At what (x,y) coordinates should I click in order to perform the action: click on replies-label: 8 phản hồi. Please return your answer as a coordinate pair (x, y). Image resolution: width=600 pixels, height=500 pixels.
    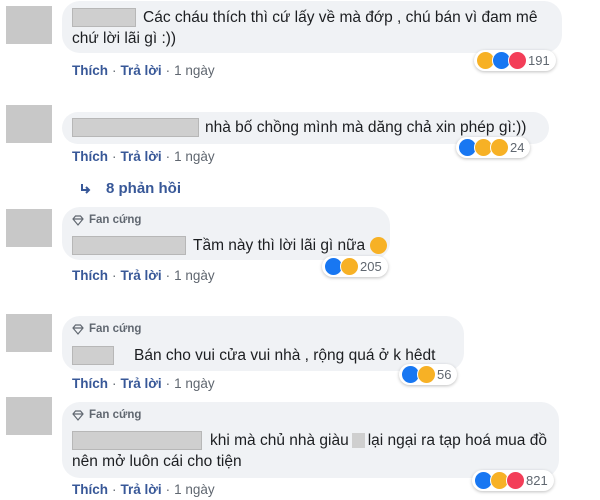
    Looking at the image, I should click on (143, 188).